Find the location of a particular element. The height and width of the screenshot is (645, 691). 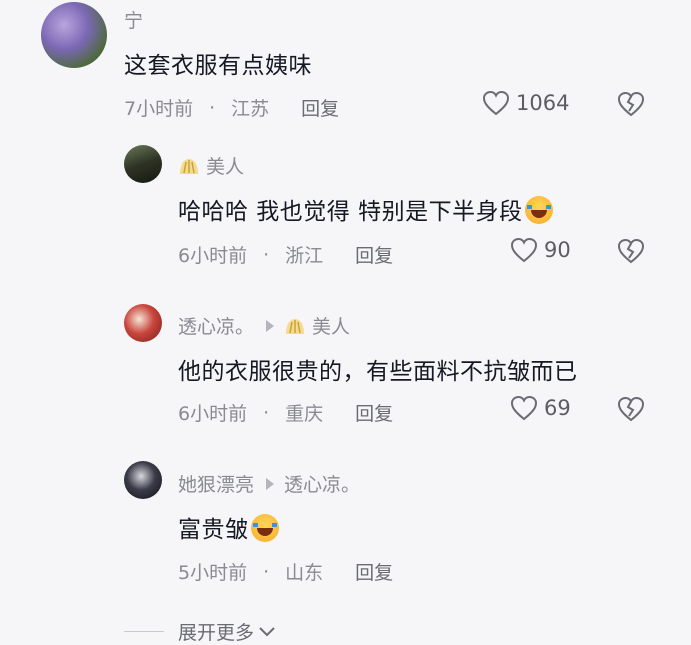

location: 江苏 is located at coordinates (250, 109).